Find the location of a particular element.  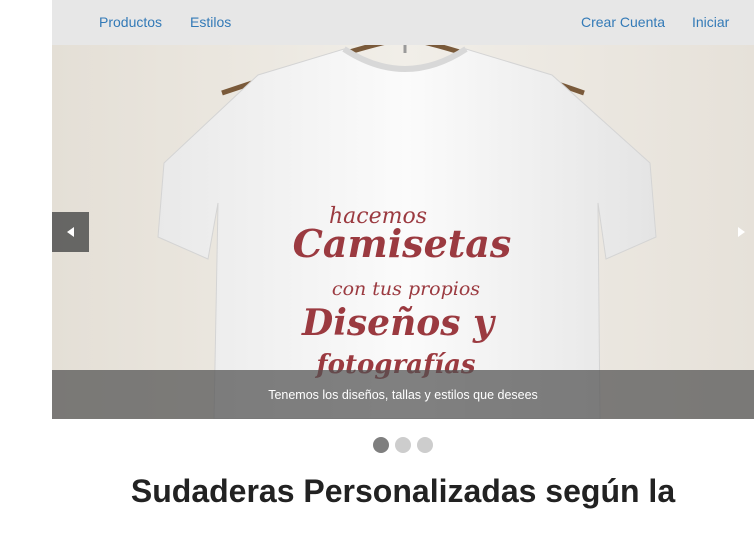

carousel-indicators is located at coordinates (403, 445).